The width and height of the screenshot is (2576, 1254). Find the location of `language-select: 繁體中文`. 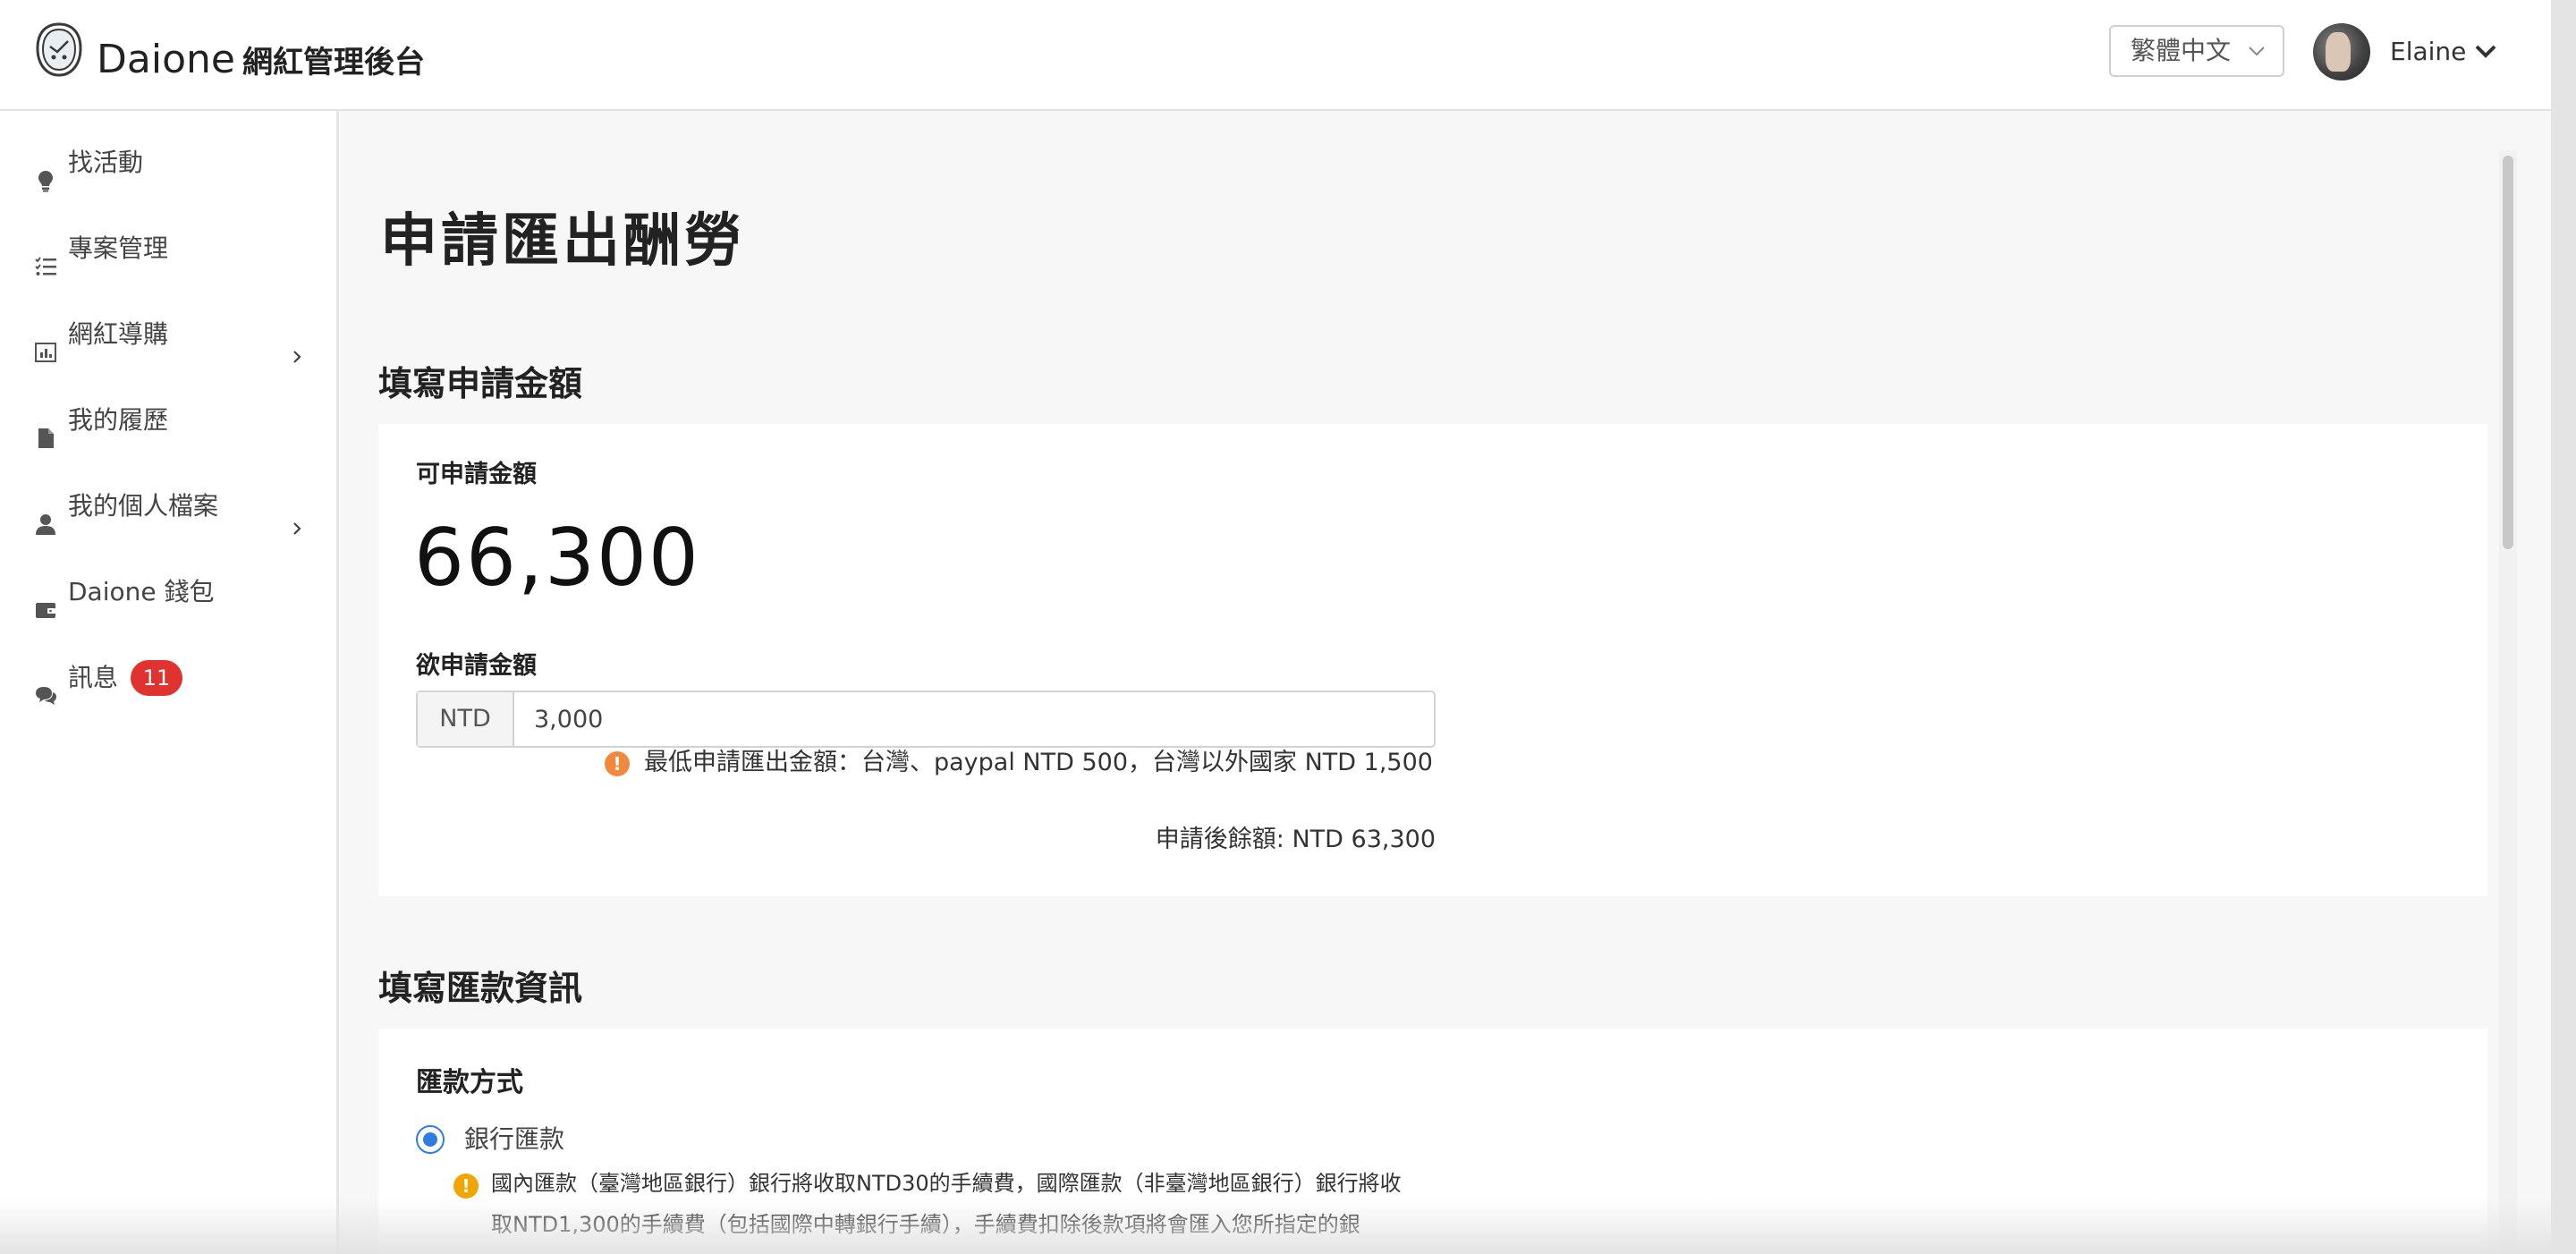

language-select: 繁體中文 is located at coordinates (2196, 51).